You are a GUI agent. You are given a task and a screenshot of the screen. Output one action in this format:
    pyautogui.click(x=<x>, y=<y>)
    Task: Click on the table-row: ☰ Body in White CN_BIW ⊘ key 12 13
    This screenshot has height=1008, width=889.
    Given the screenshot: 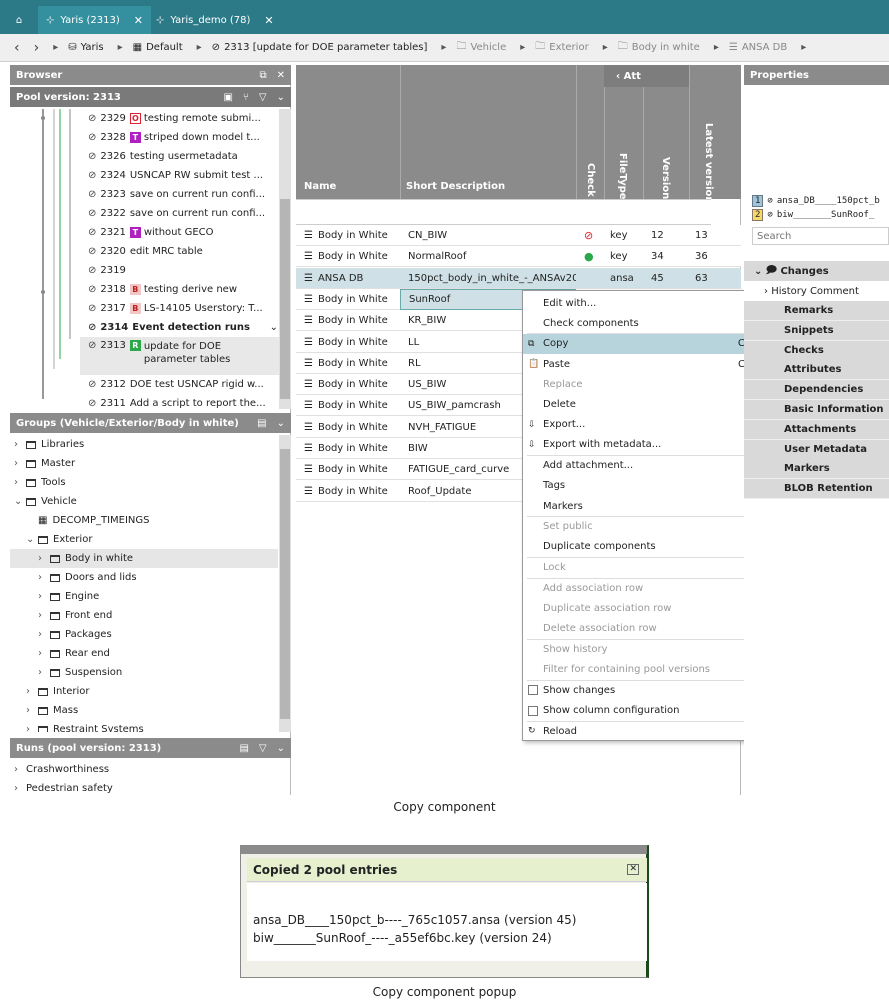 What is the action you would take?
    pyautogui.click(x=518, y=235)
    